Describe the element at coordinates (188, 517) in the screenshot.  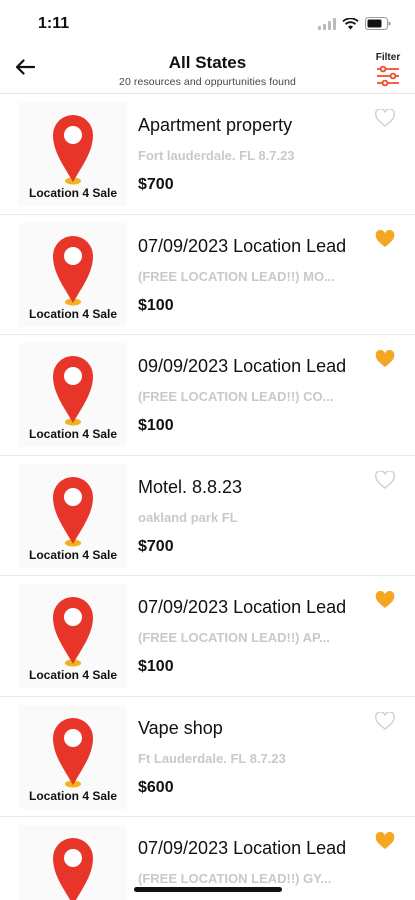
I see `listing-location: oakland park FL` at that location.